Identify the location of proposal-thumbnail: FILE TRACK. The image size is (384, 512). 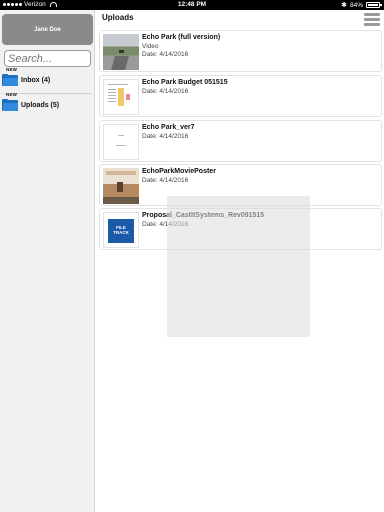
(121, 230).